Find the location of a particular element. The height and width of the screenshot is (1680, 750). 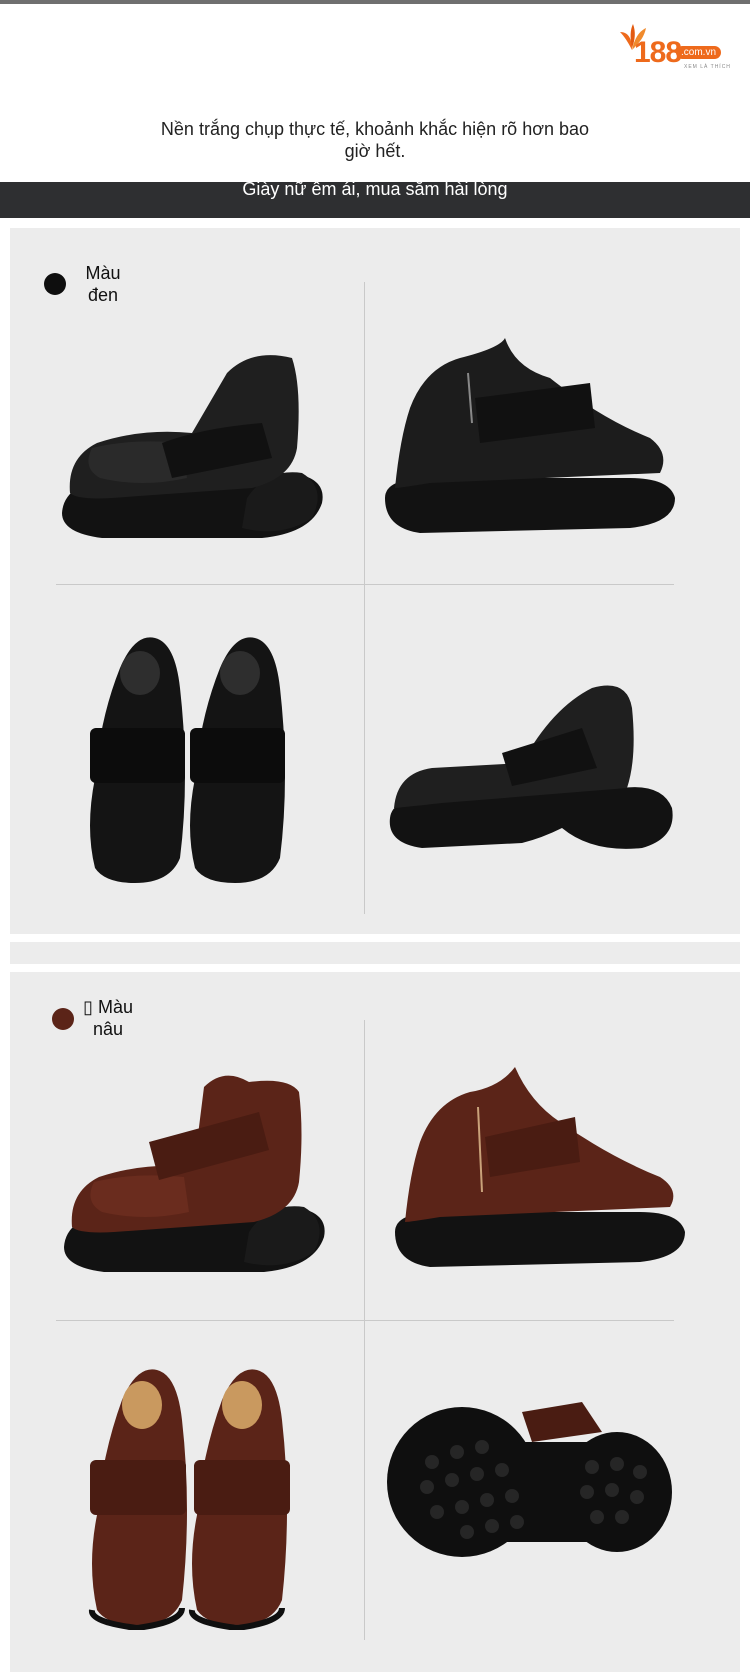

panel-separator is located at coordinates (375, 953).